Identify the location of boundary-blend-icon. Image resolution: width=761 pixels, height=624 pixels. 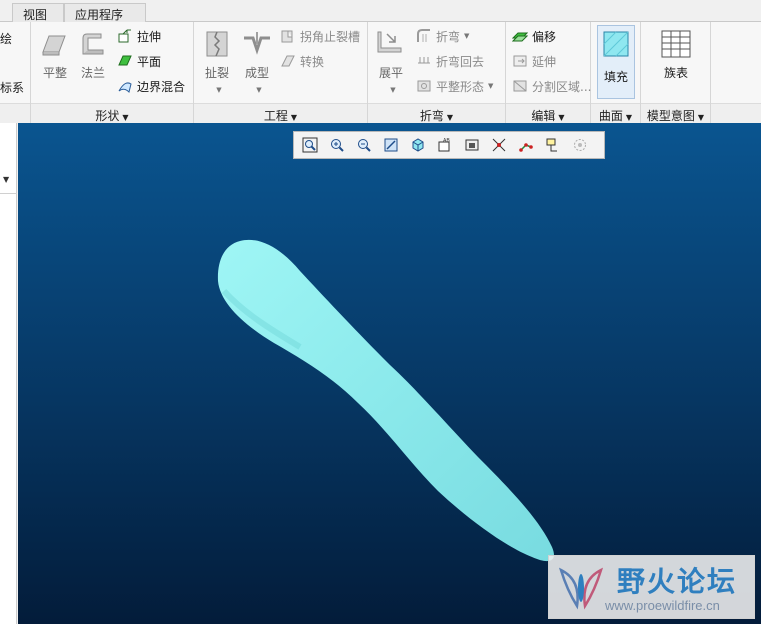
(125, 87).